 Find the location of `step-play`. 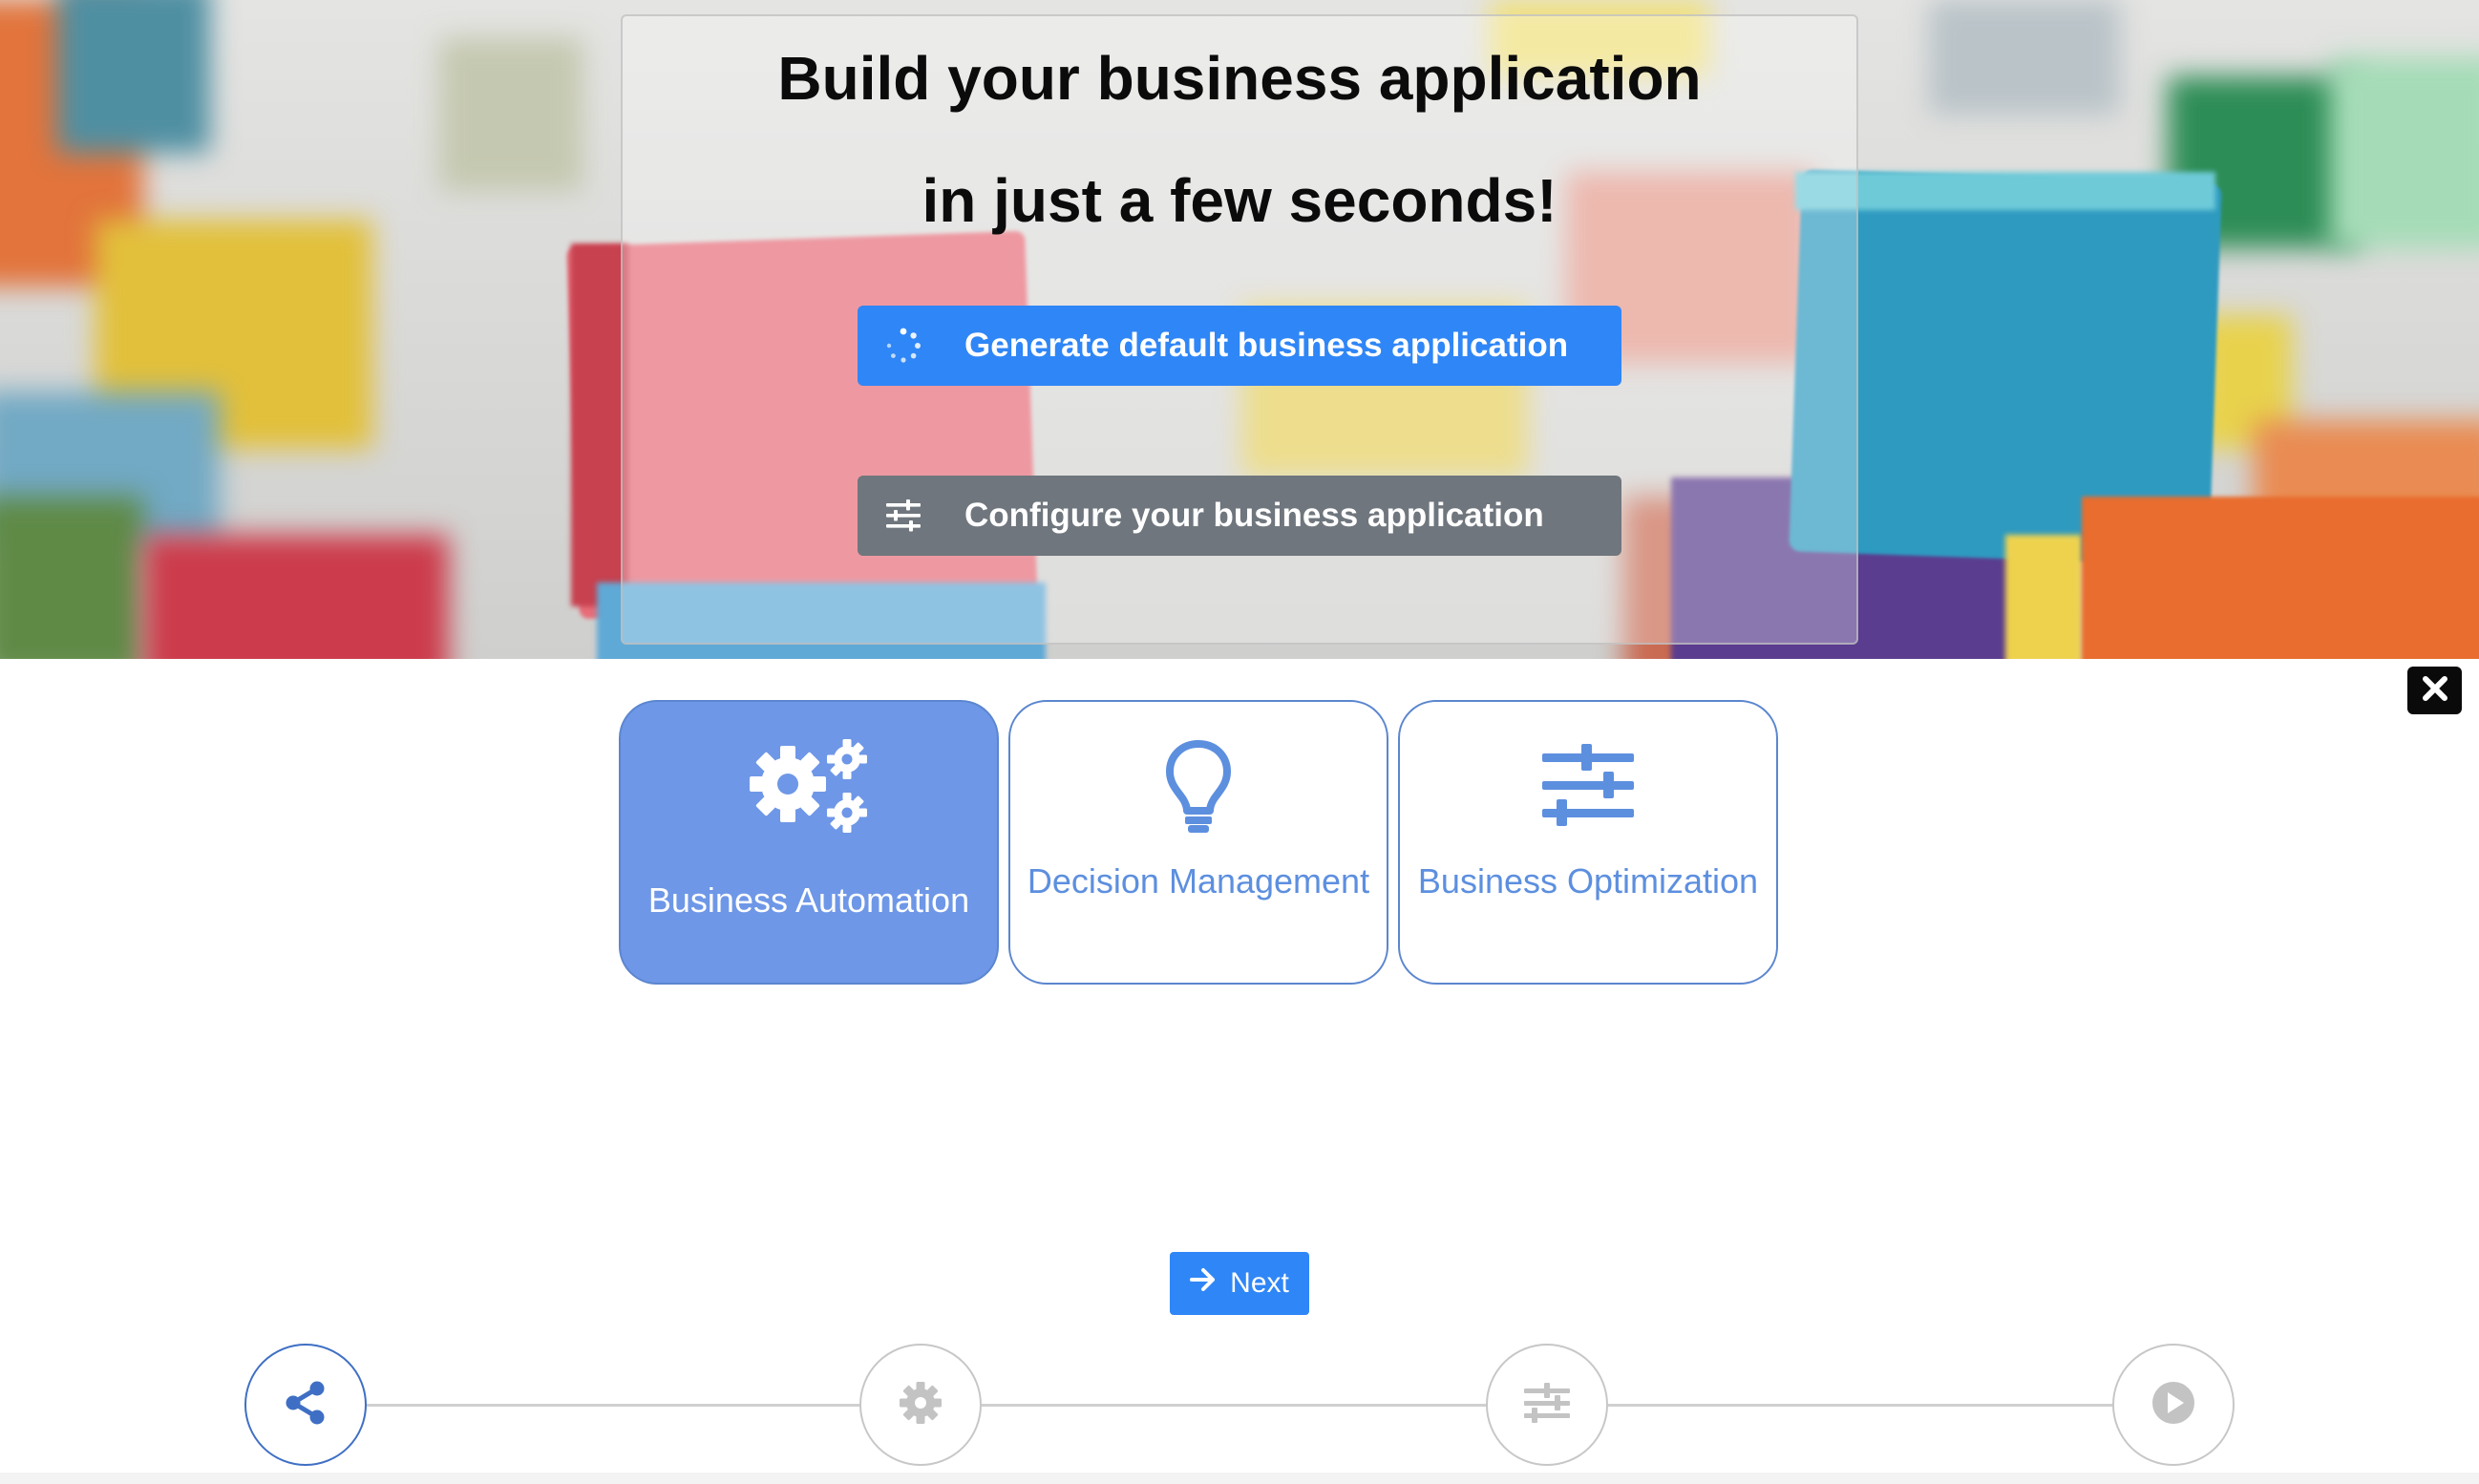

step-play is located at coordinates (2173, 1405).